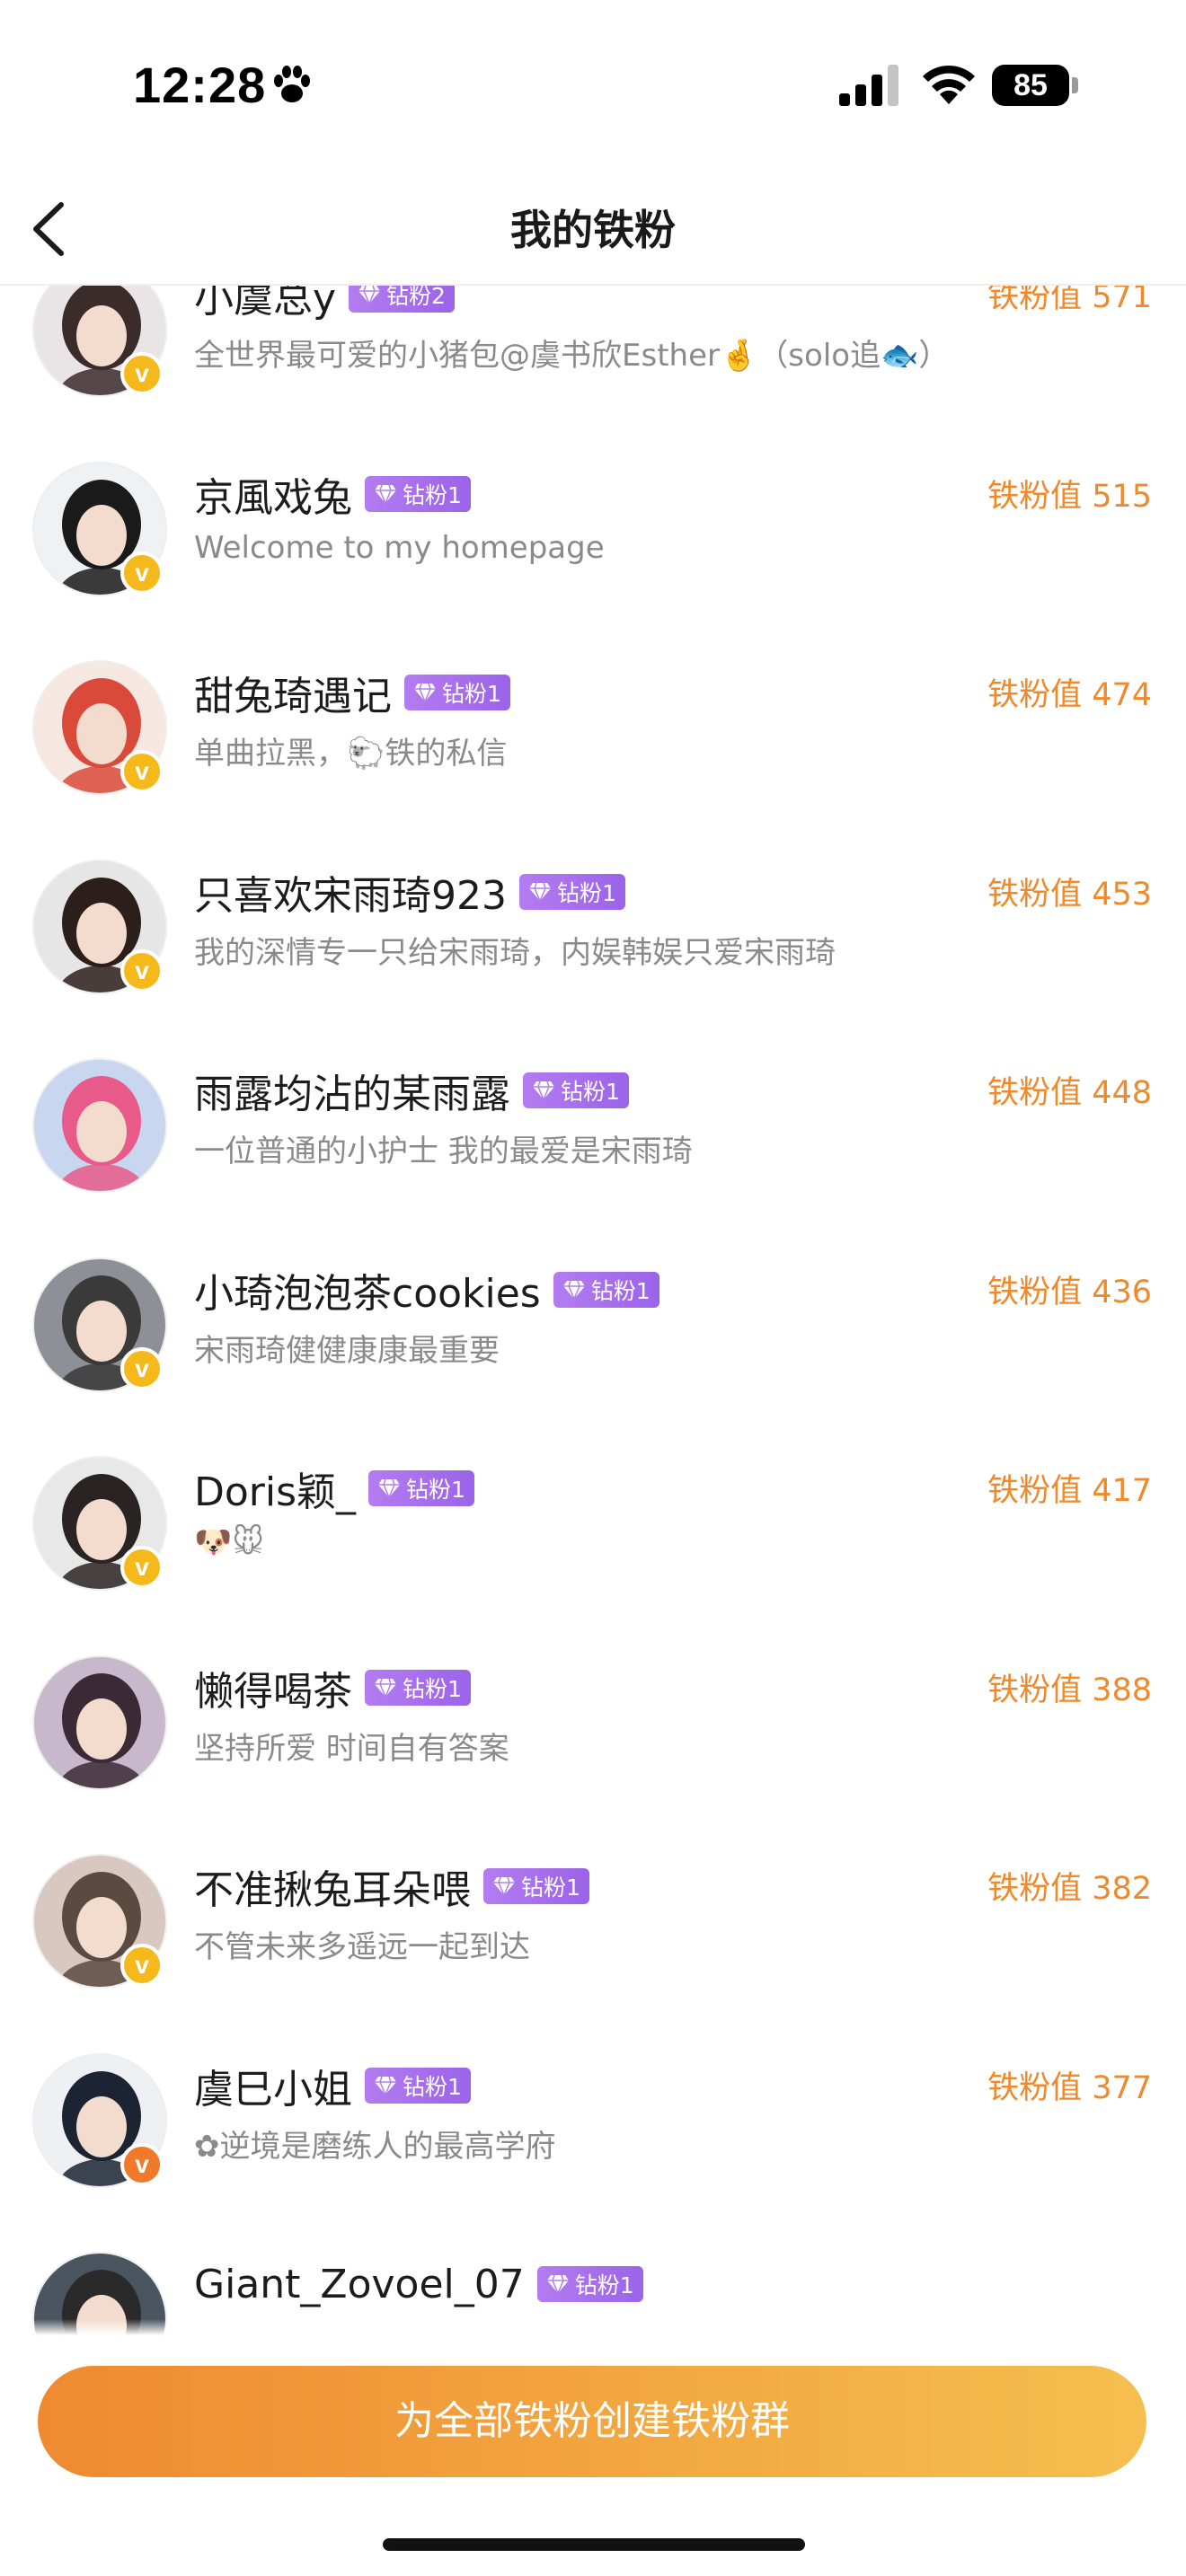 This screenshot has height=2576, width=1186. Describe the element at coordinates (572, 356) in the screenshot. I see `fan-signature: 全世界最可爱的小猪包@虞书欣Esther🤞（solo追🐟）` at that location.